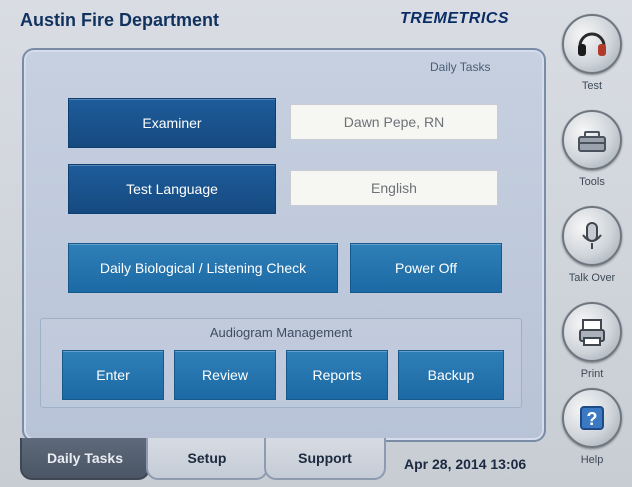  Describe the element at coordinates (465, 464) in the screenshot. I see `datetime: Apr 28, 2014 13:06` at that location.